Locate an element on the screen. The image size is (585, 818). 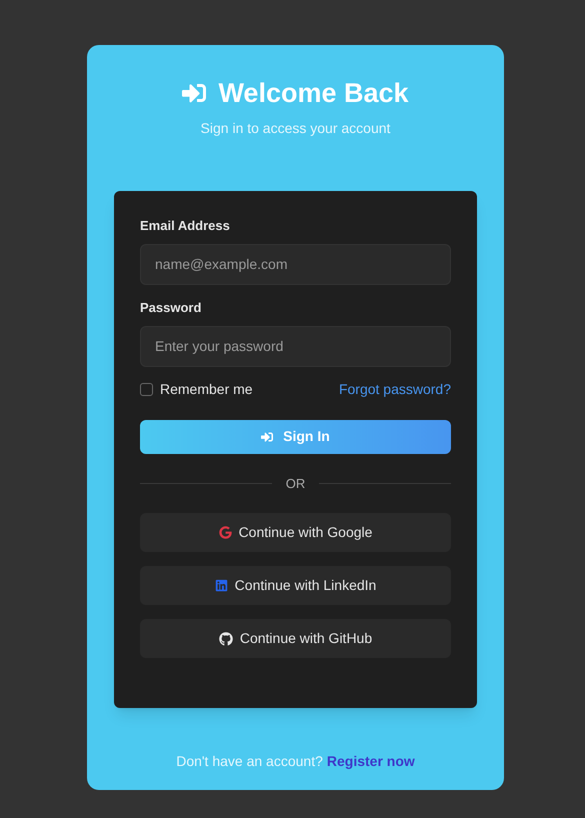
page-subtitle: Sign in to access your account is located at coordinates (295, 128).